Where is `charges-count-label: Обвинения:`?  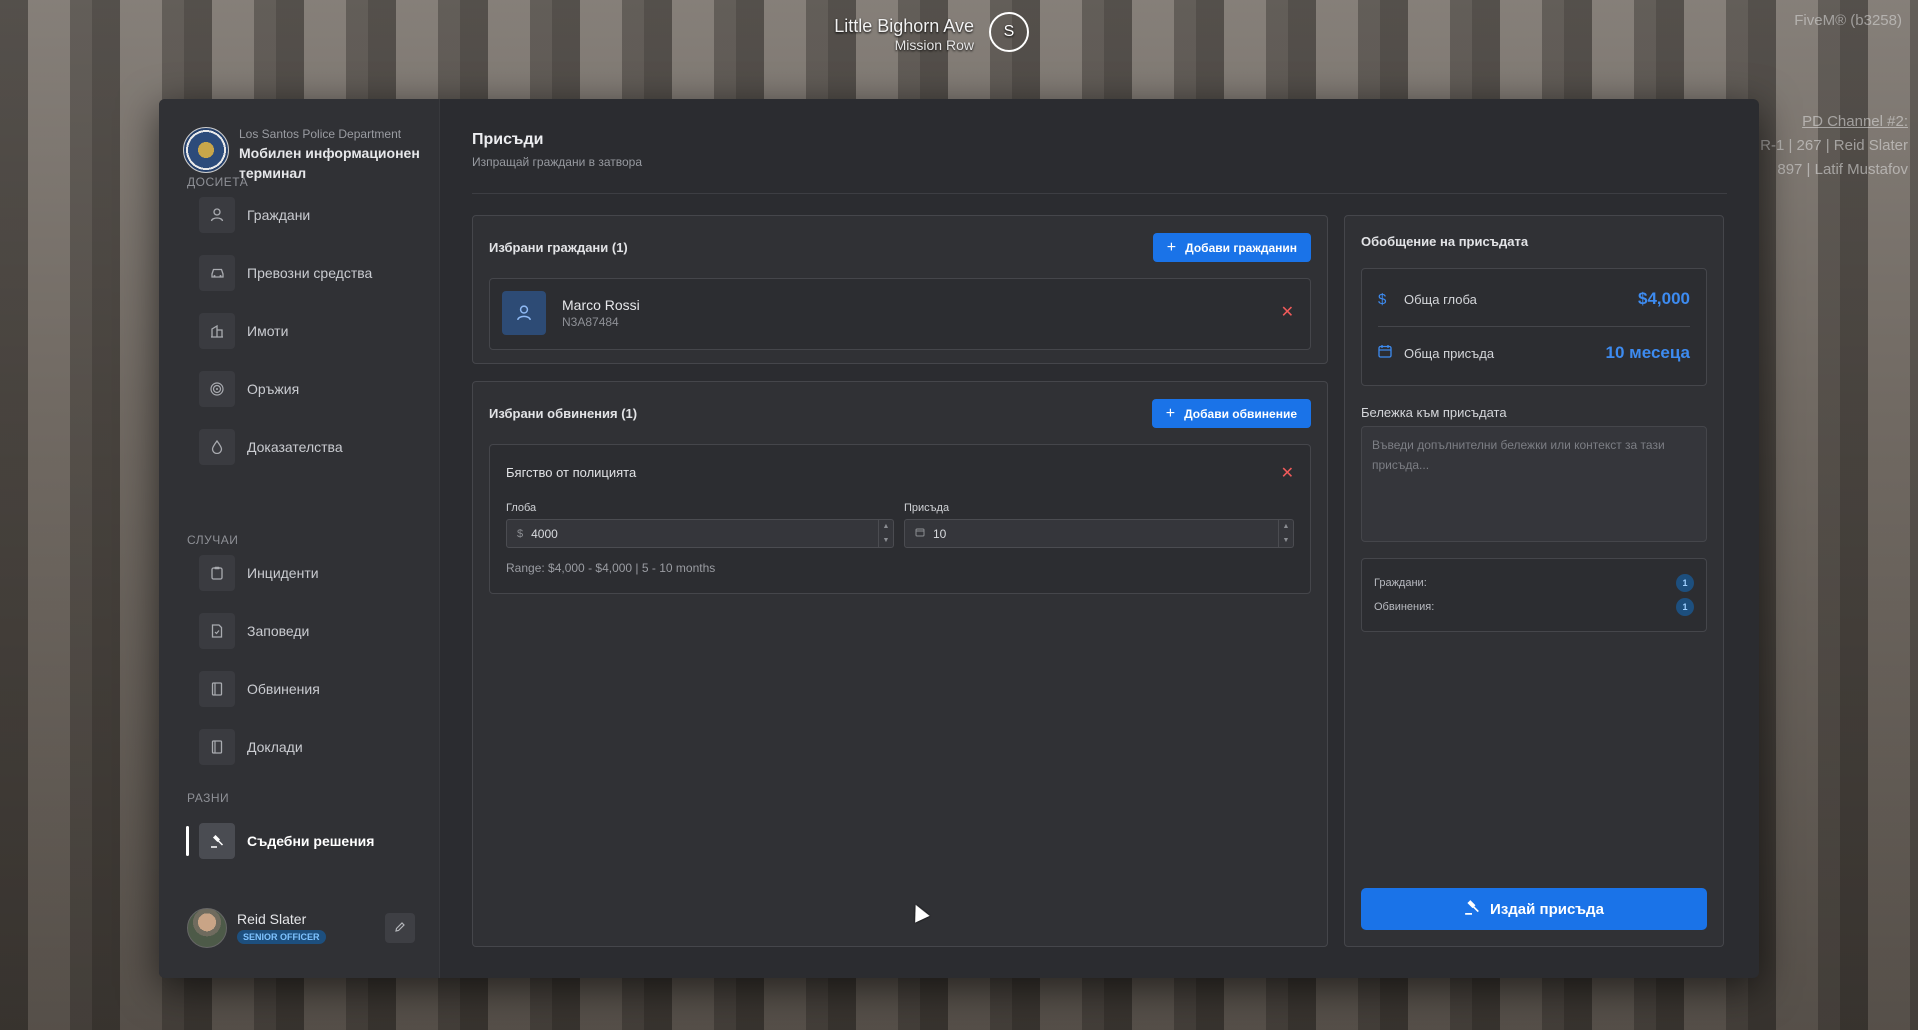
charges-count-label: Обвинения: is located at coordinates (1404, 607).